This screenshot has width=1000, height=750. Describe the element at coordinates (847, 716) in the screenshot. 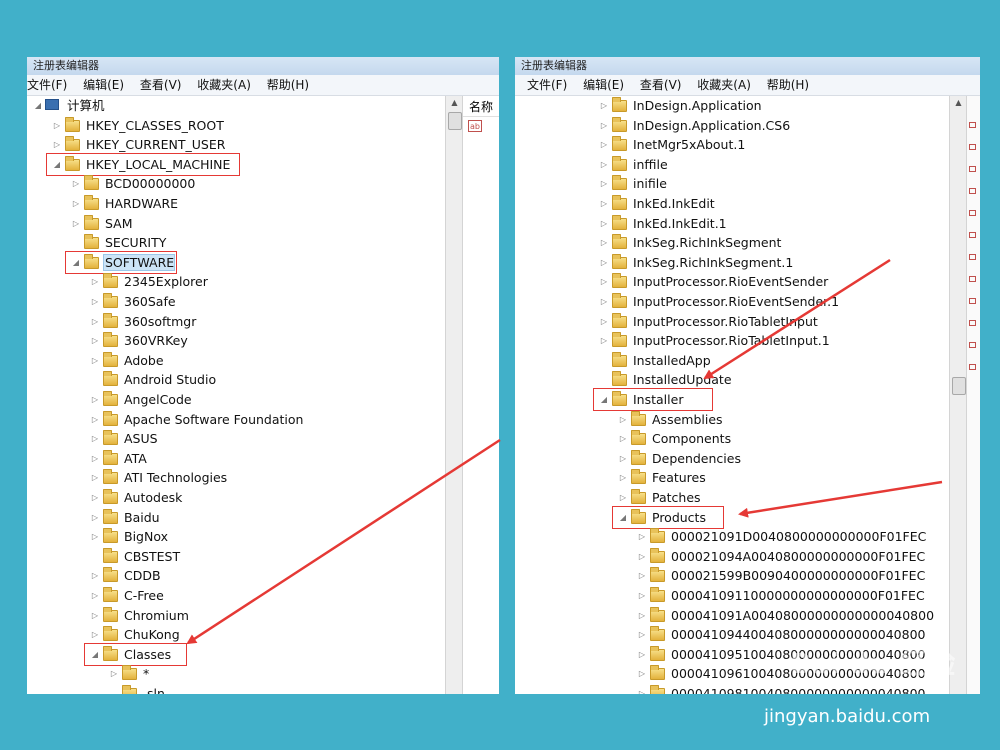

I see `site-watermark: jingyan.baidu.com` at that location.